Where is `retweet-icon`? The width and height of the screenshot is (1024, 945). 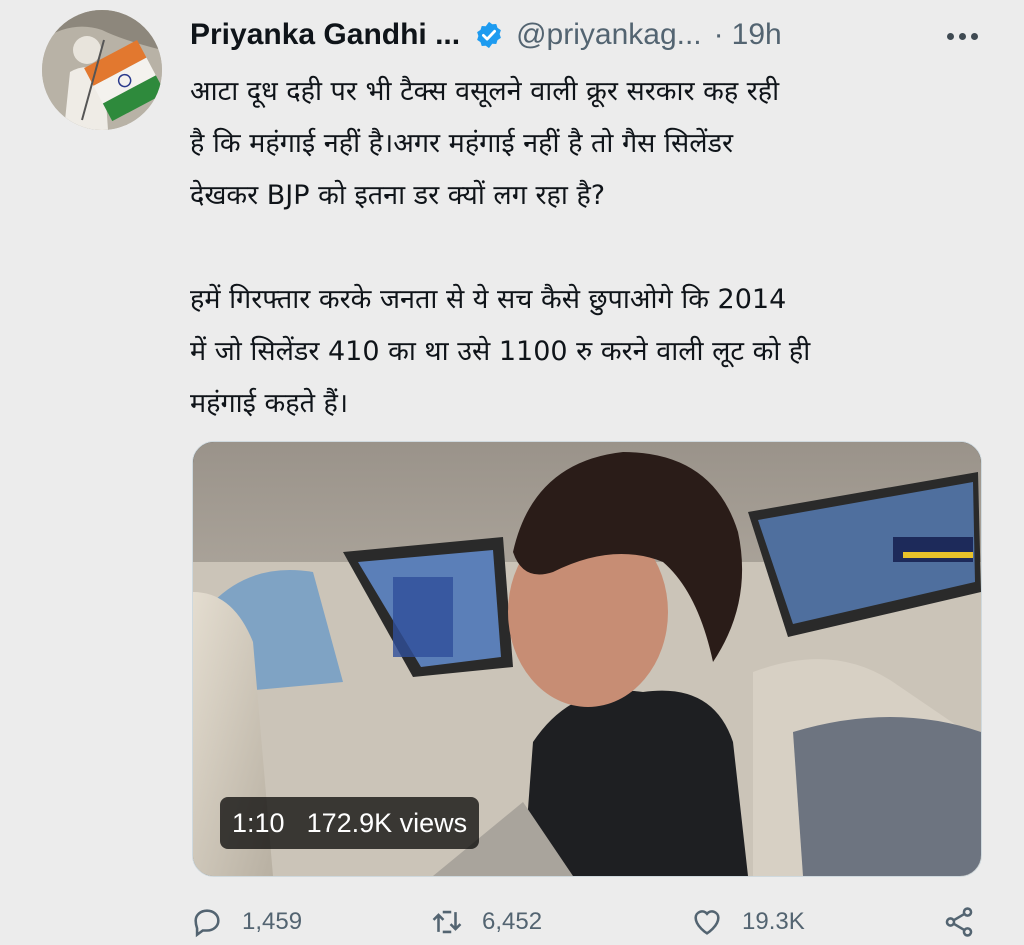
retweet-icon is located at coordinates (447, 922).